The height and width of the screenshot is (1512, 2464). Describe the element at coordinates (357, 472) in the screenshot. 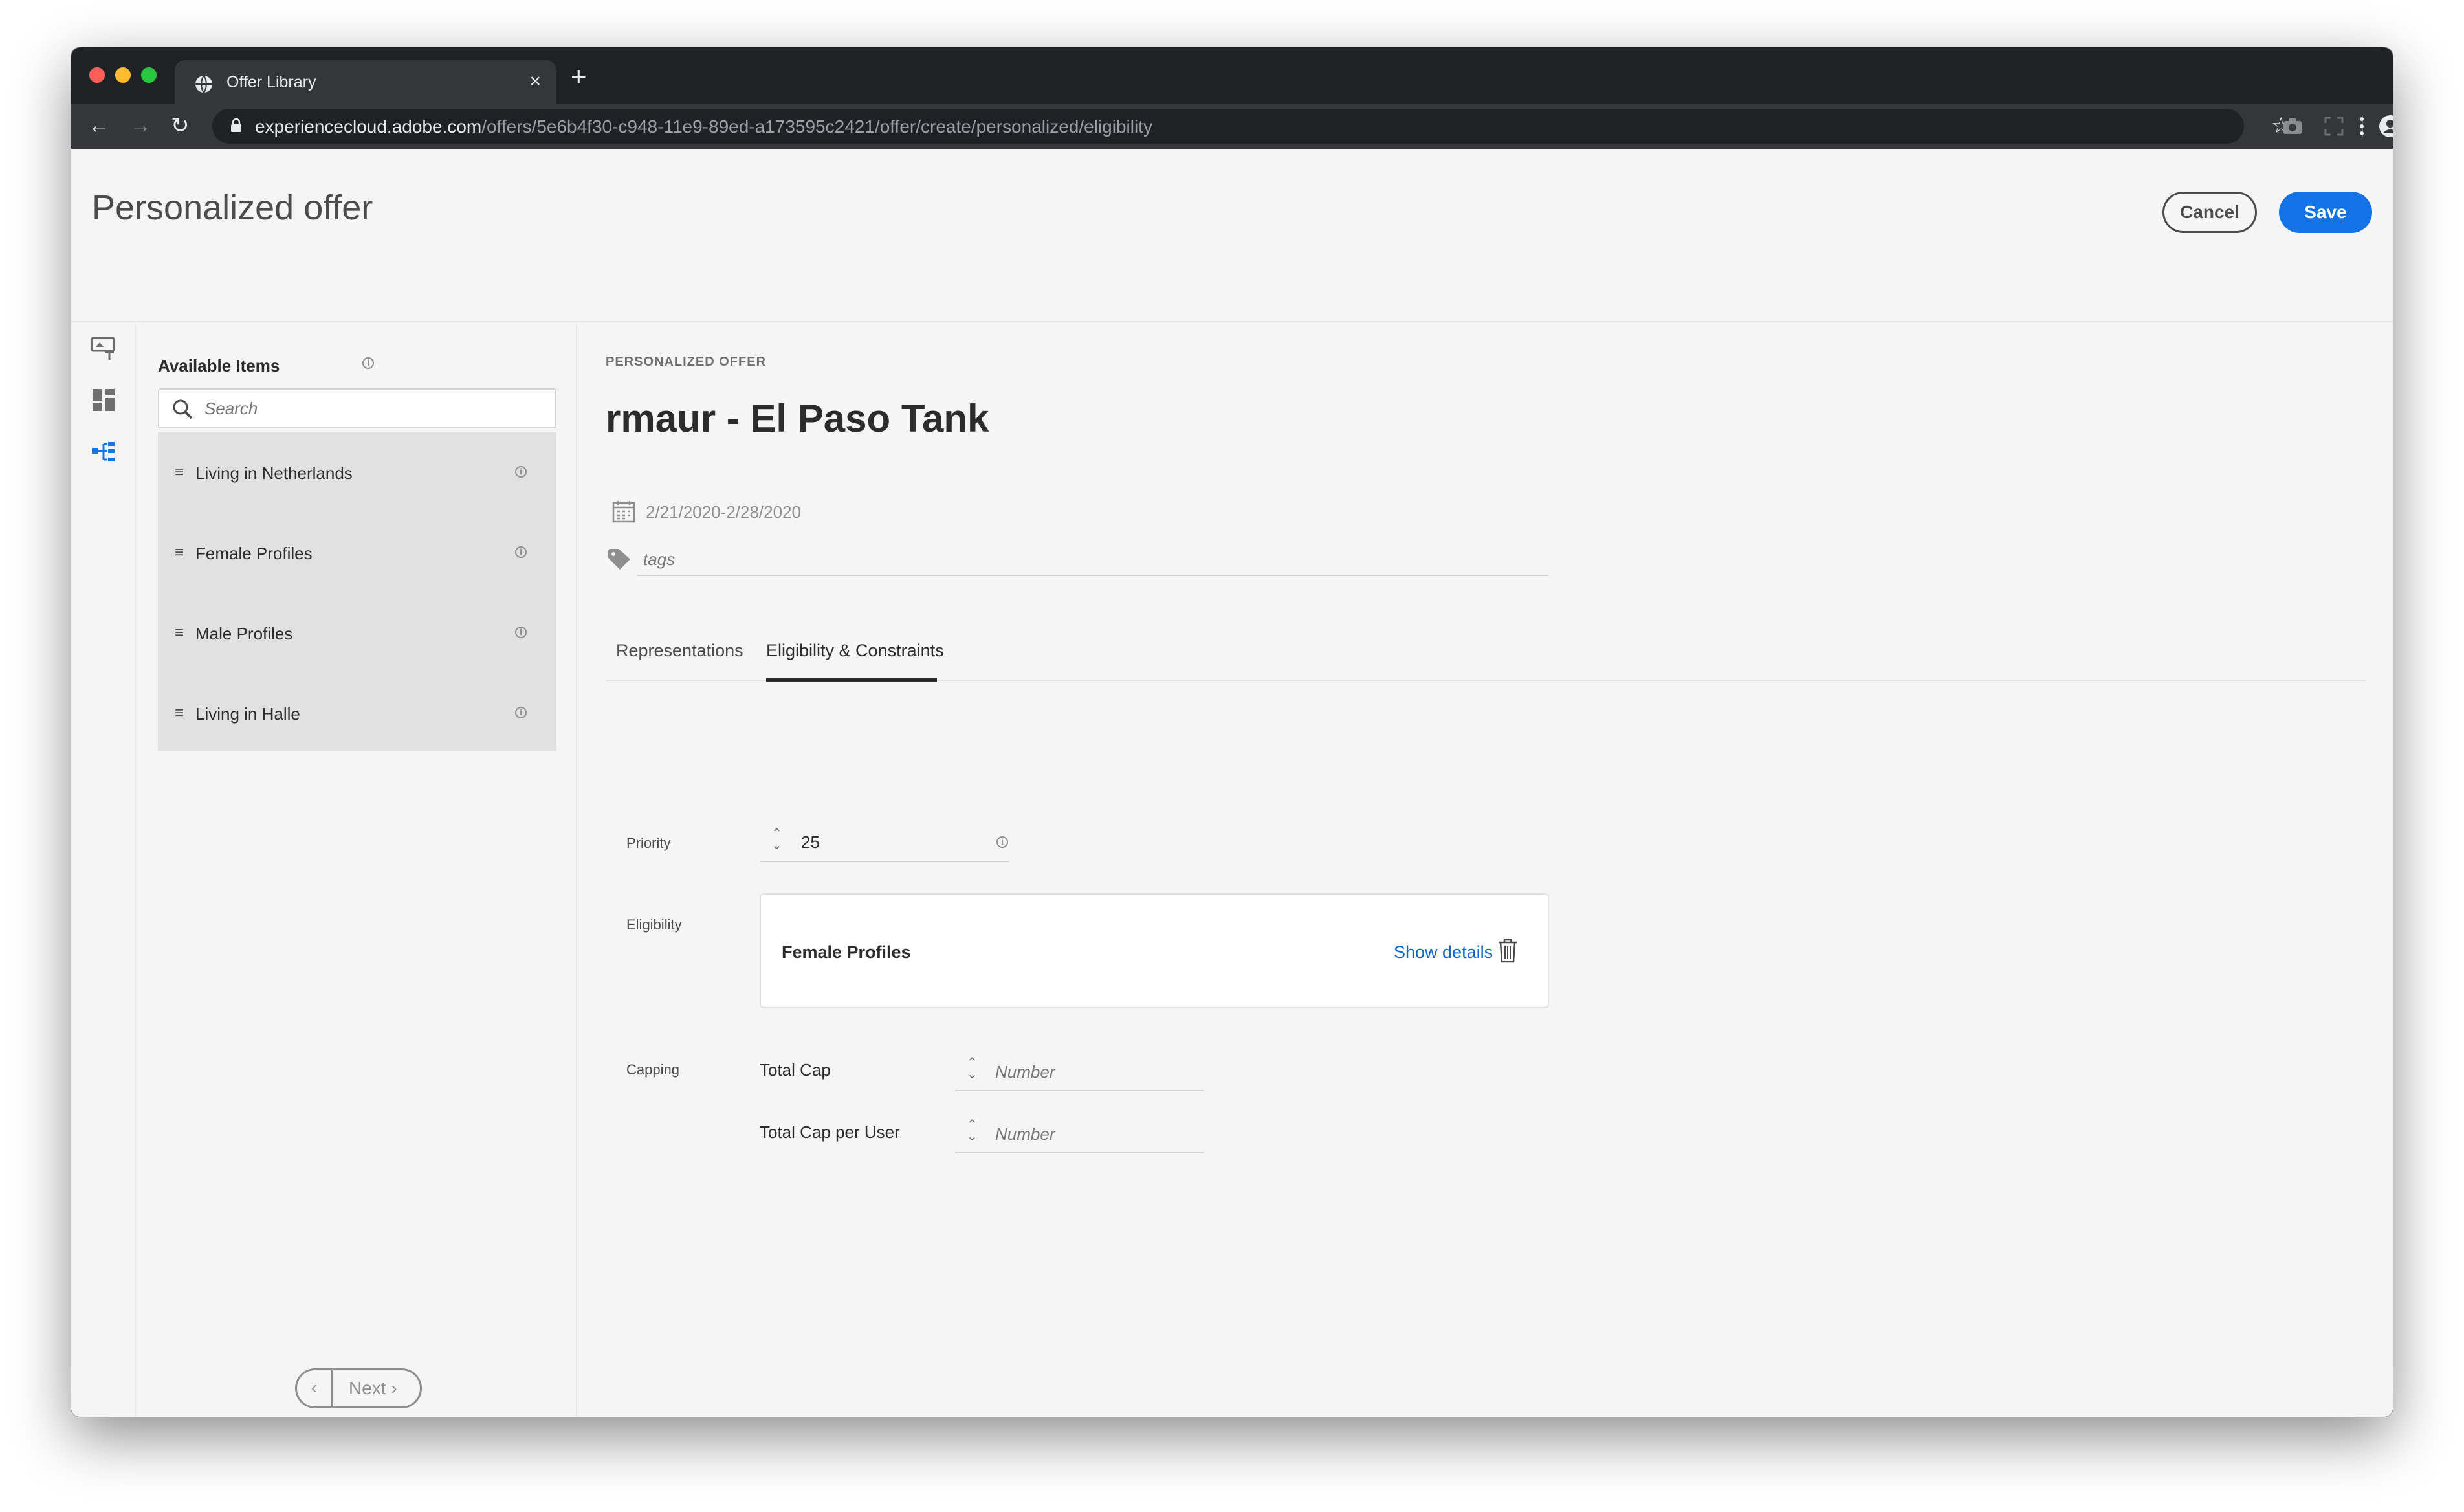

I see `list-item: ≡ Living in Netherlands i` at that location.